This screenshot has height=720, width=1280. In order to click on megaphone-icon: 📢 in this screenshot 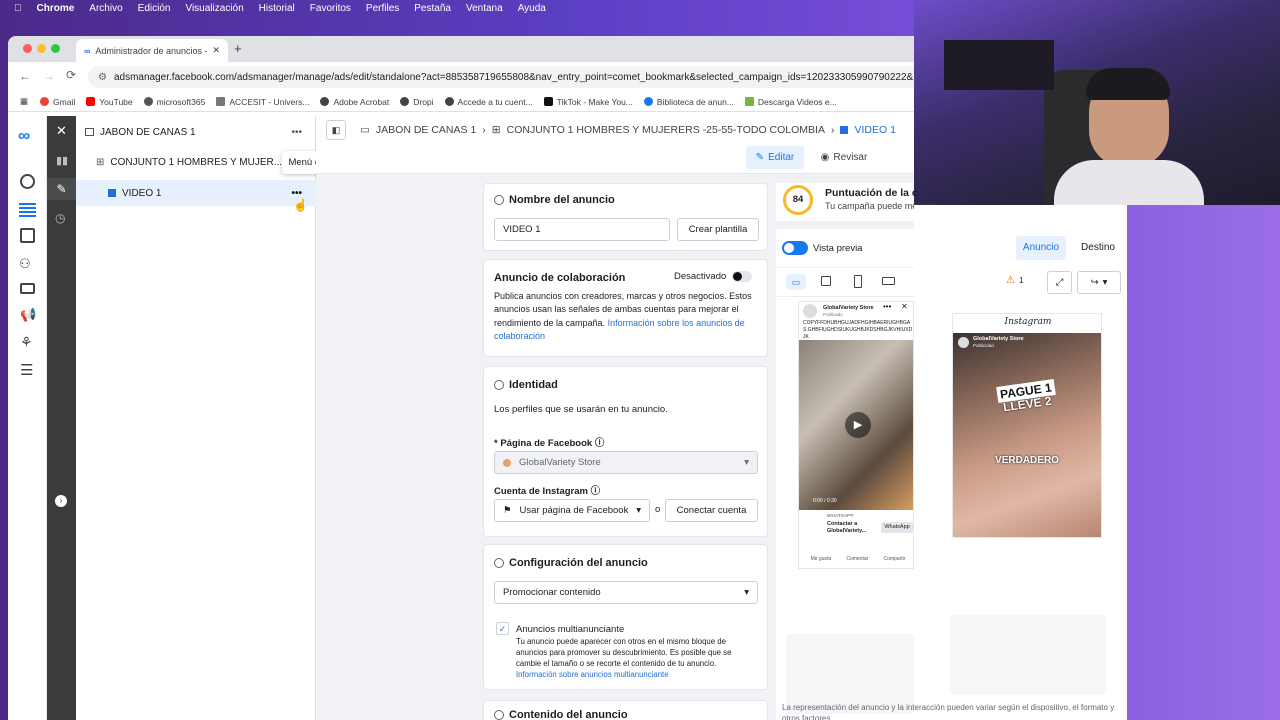, I will do `click(28, 315)`.